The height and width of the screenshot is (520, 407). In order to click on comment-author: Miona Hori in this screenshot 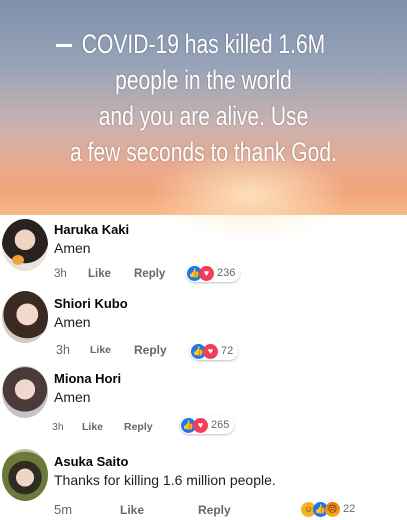, I will do `click(87, 379)`.